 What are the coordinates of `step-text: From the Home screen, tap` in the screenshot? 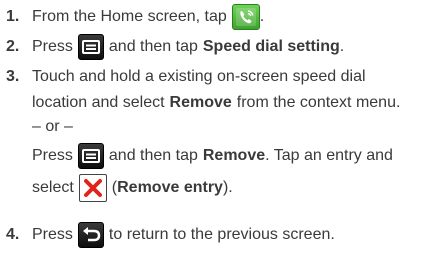 It's located at (129, 16).